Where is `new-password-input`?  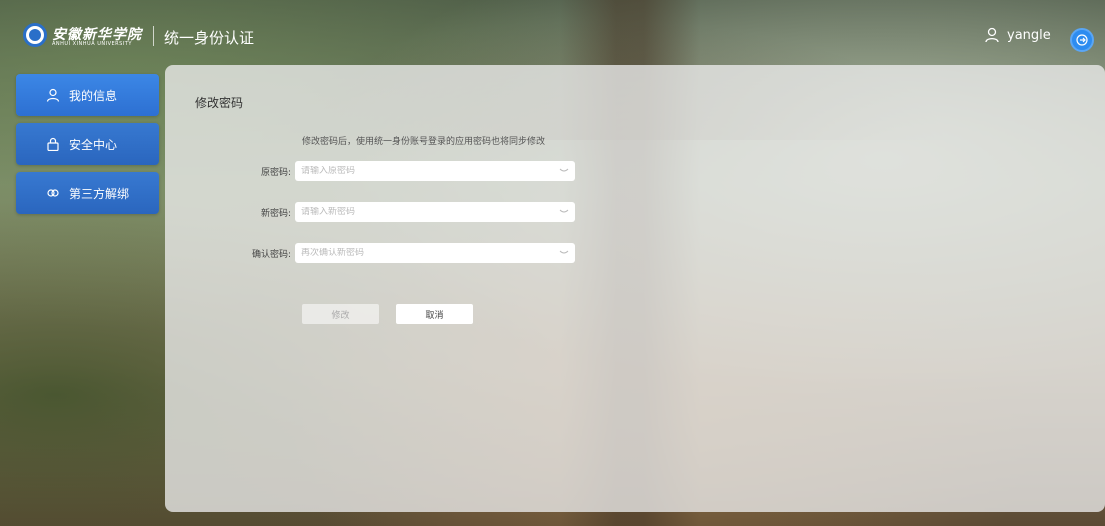 new-password-input is located at coordinates (426, 212).